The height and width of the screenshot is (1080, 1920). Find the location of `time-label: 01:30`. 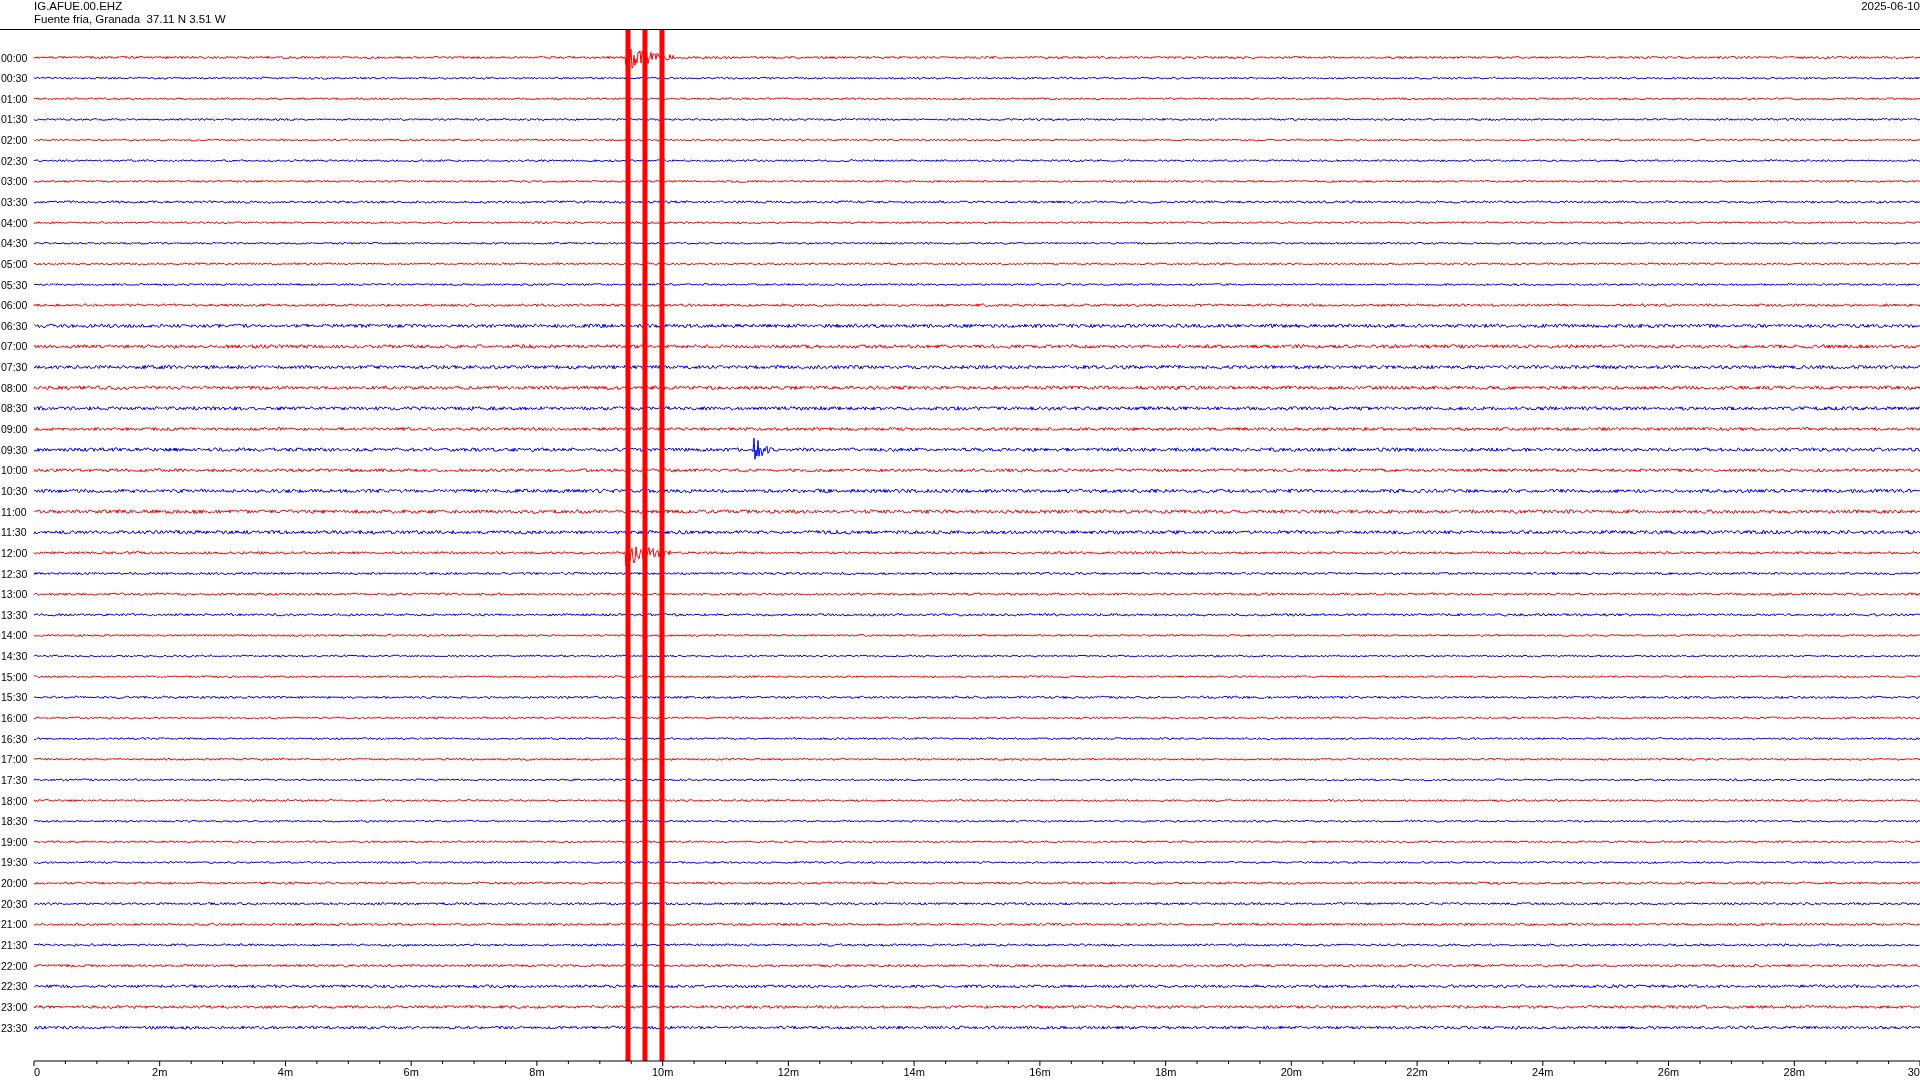

time-label: 01:30 is located at coordinates (14, 119).